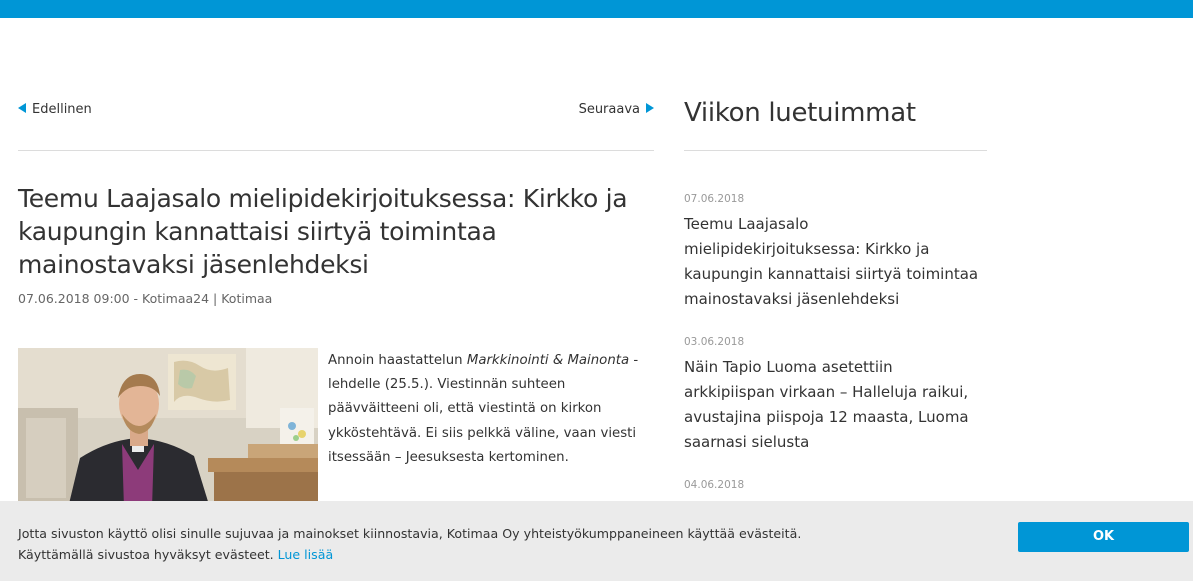 The width and height of the screenshot is (1193, 581). What do you see at coordinates (175, 298) in the screenshot?
I see `article-source-link: Kotimaa24` at bounding box center [175, 298].